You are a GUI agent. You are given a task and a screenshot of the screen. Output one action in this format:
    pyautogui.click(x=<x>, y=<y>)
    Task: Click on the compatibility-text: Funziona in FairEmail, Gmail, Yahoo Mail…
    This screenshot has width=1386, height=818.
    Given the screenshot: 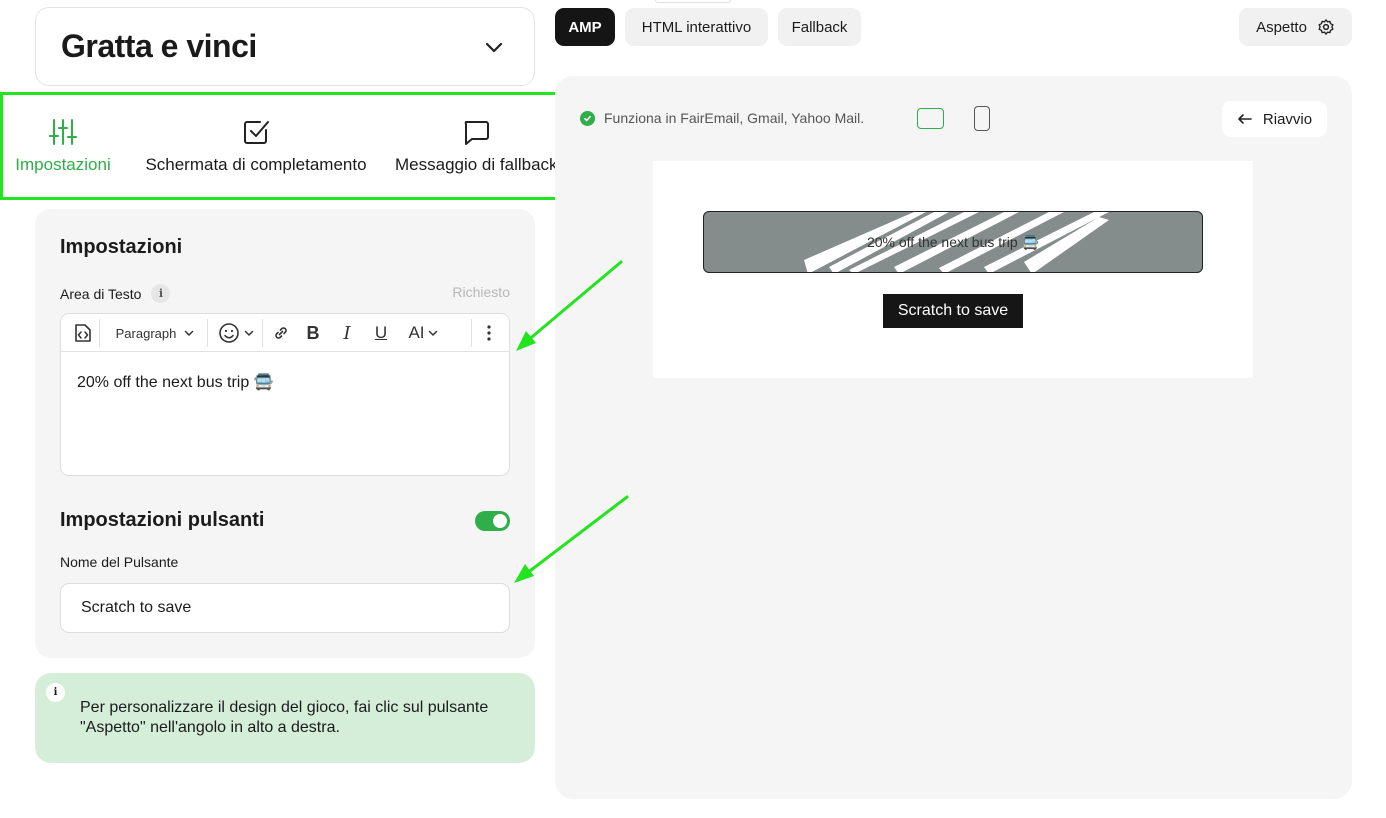 What is the action you would take?
    pyautogui.click(x=734, y=118)
    